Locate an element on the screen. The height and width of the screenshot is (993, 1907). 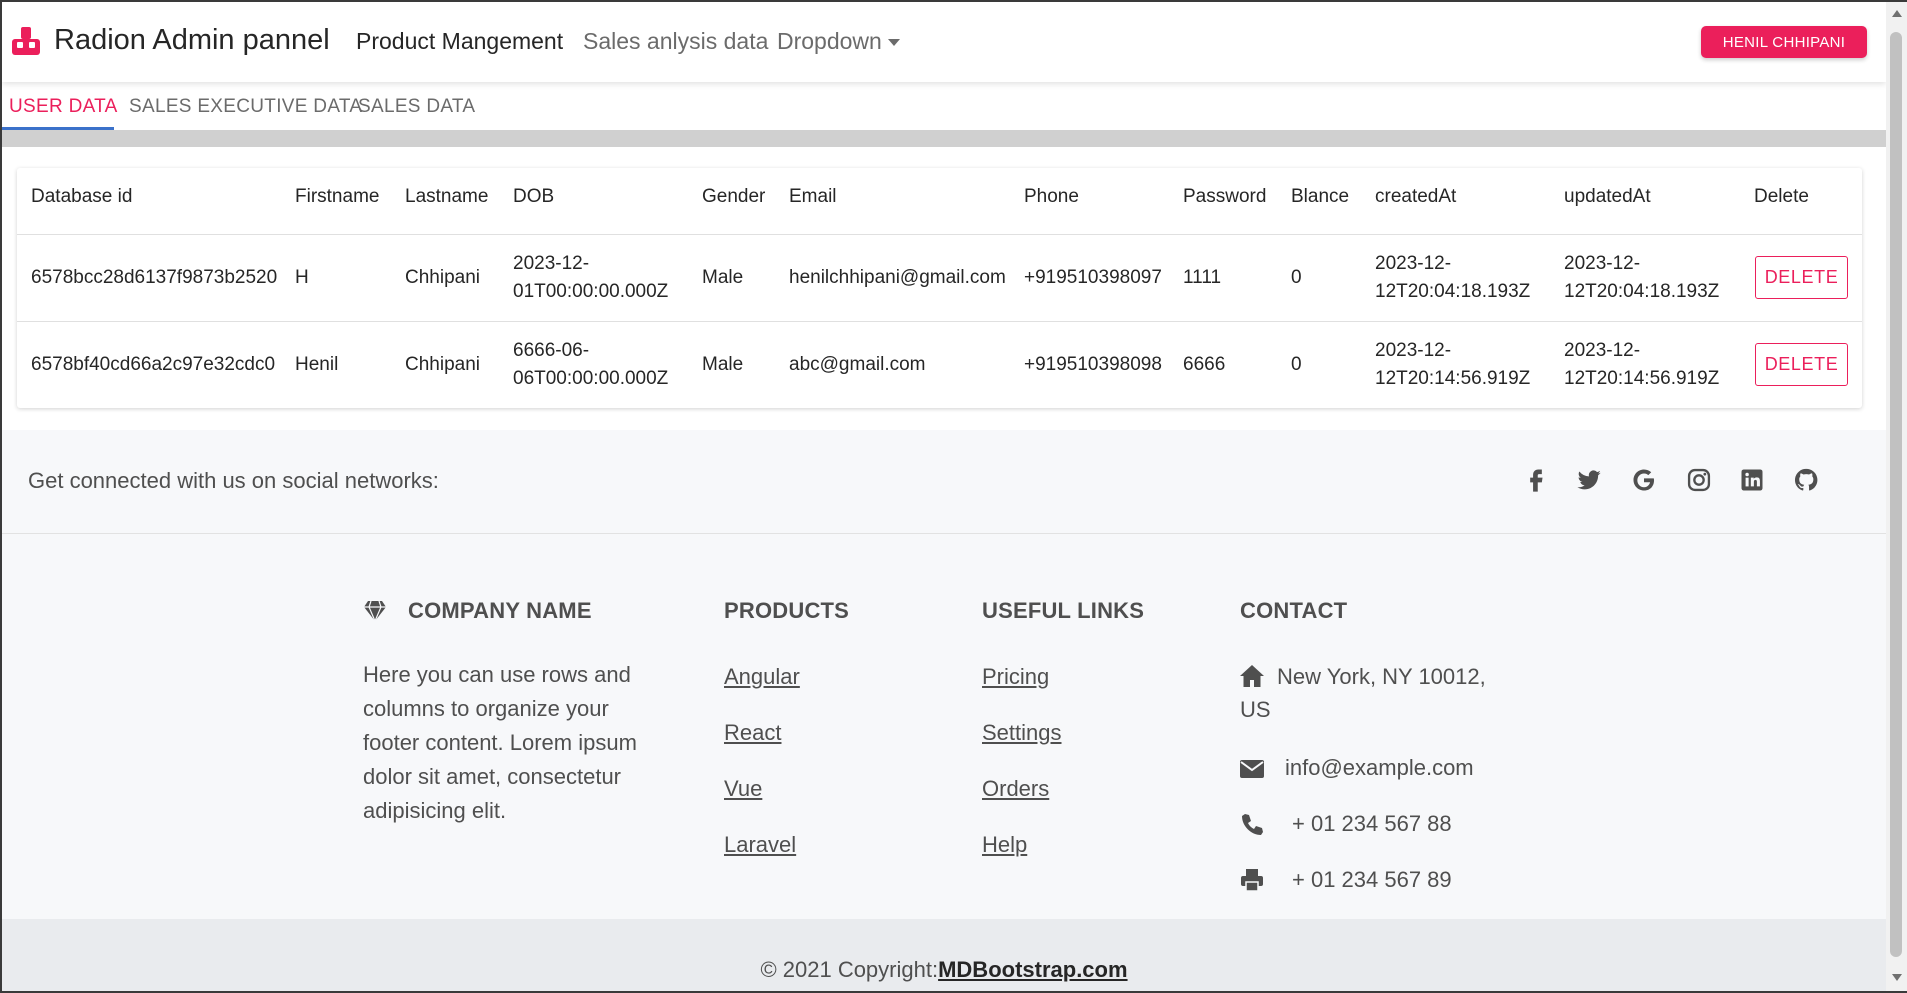
contact-address: New York, NY 10012, is located at coordinates (1381, 676).